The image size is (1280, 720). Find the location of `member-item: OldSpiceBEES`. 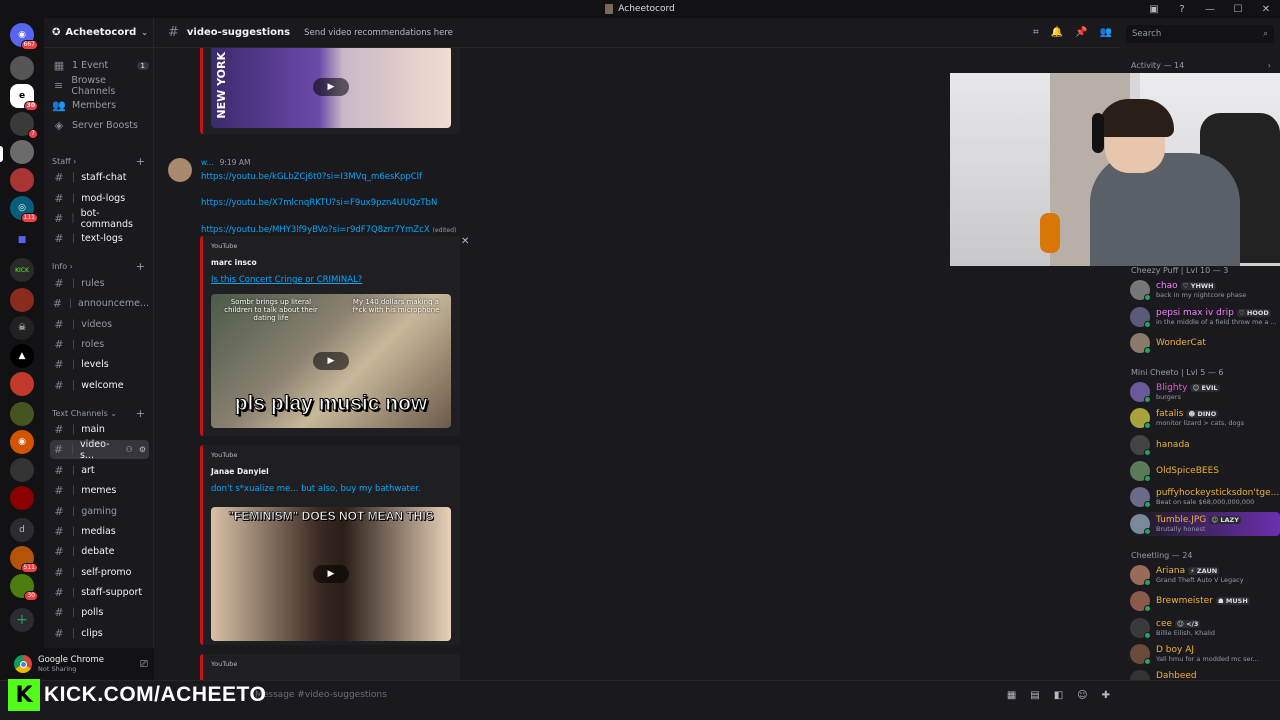

member-item: OldSpiceBEES is located at coordinates (1205, 471).